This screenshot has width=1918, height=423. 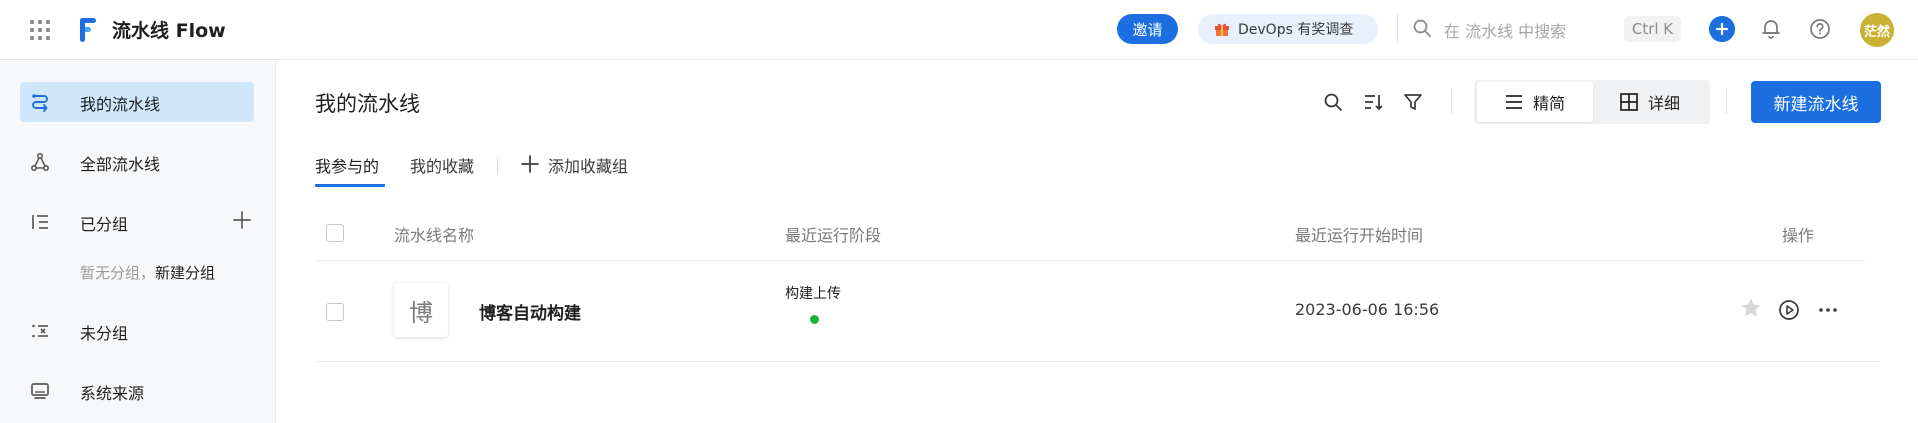 I want to click on survey-button: DevOps 有奖调查, so click(x=1288, y=29).